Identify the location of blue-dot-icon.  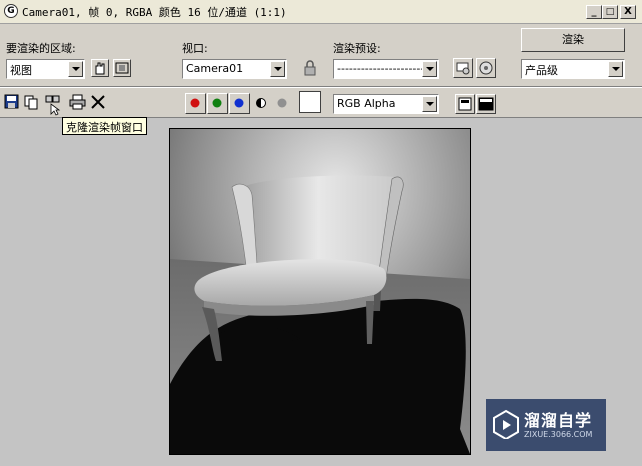
(239, 103).